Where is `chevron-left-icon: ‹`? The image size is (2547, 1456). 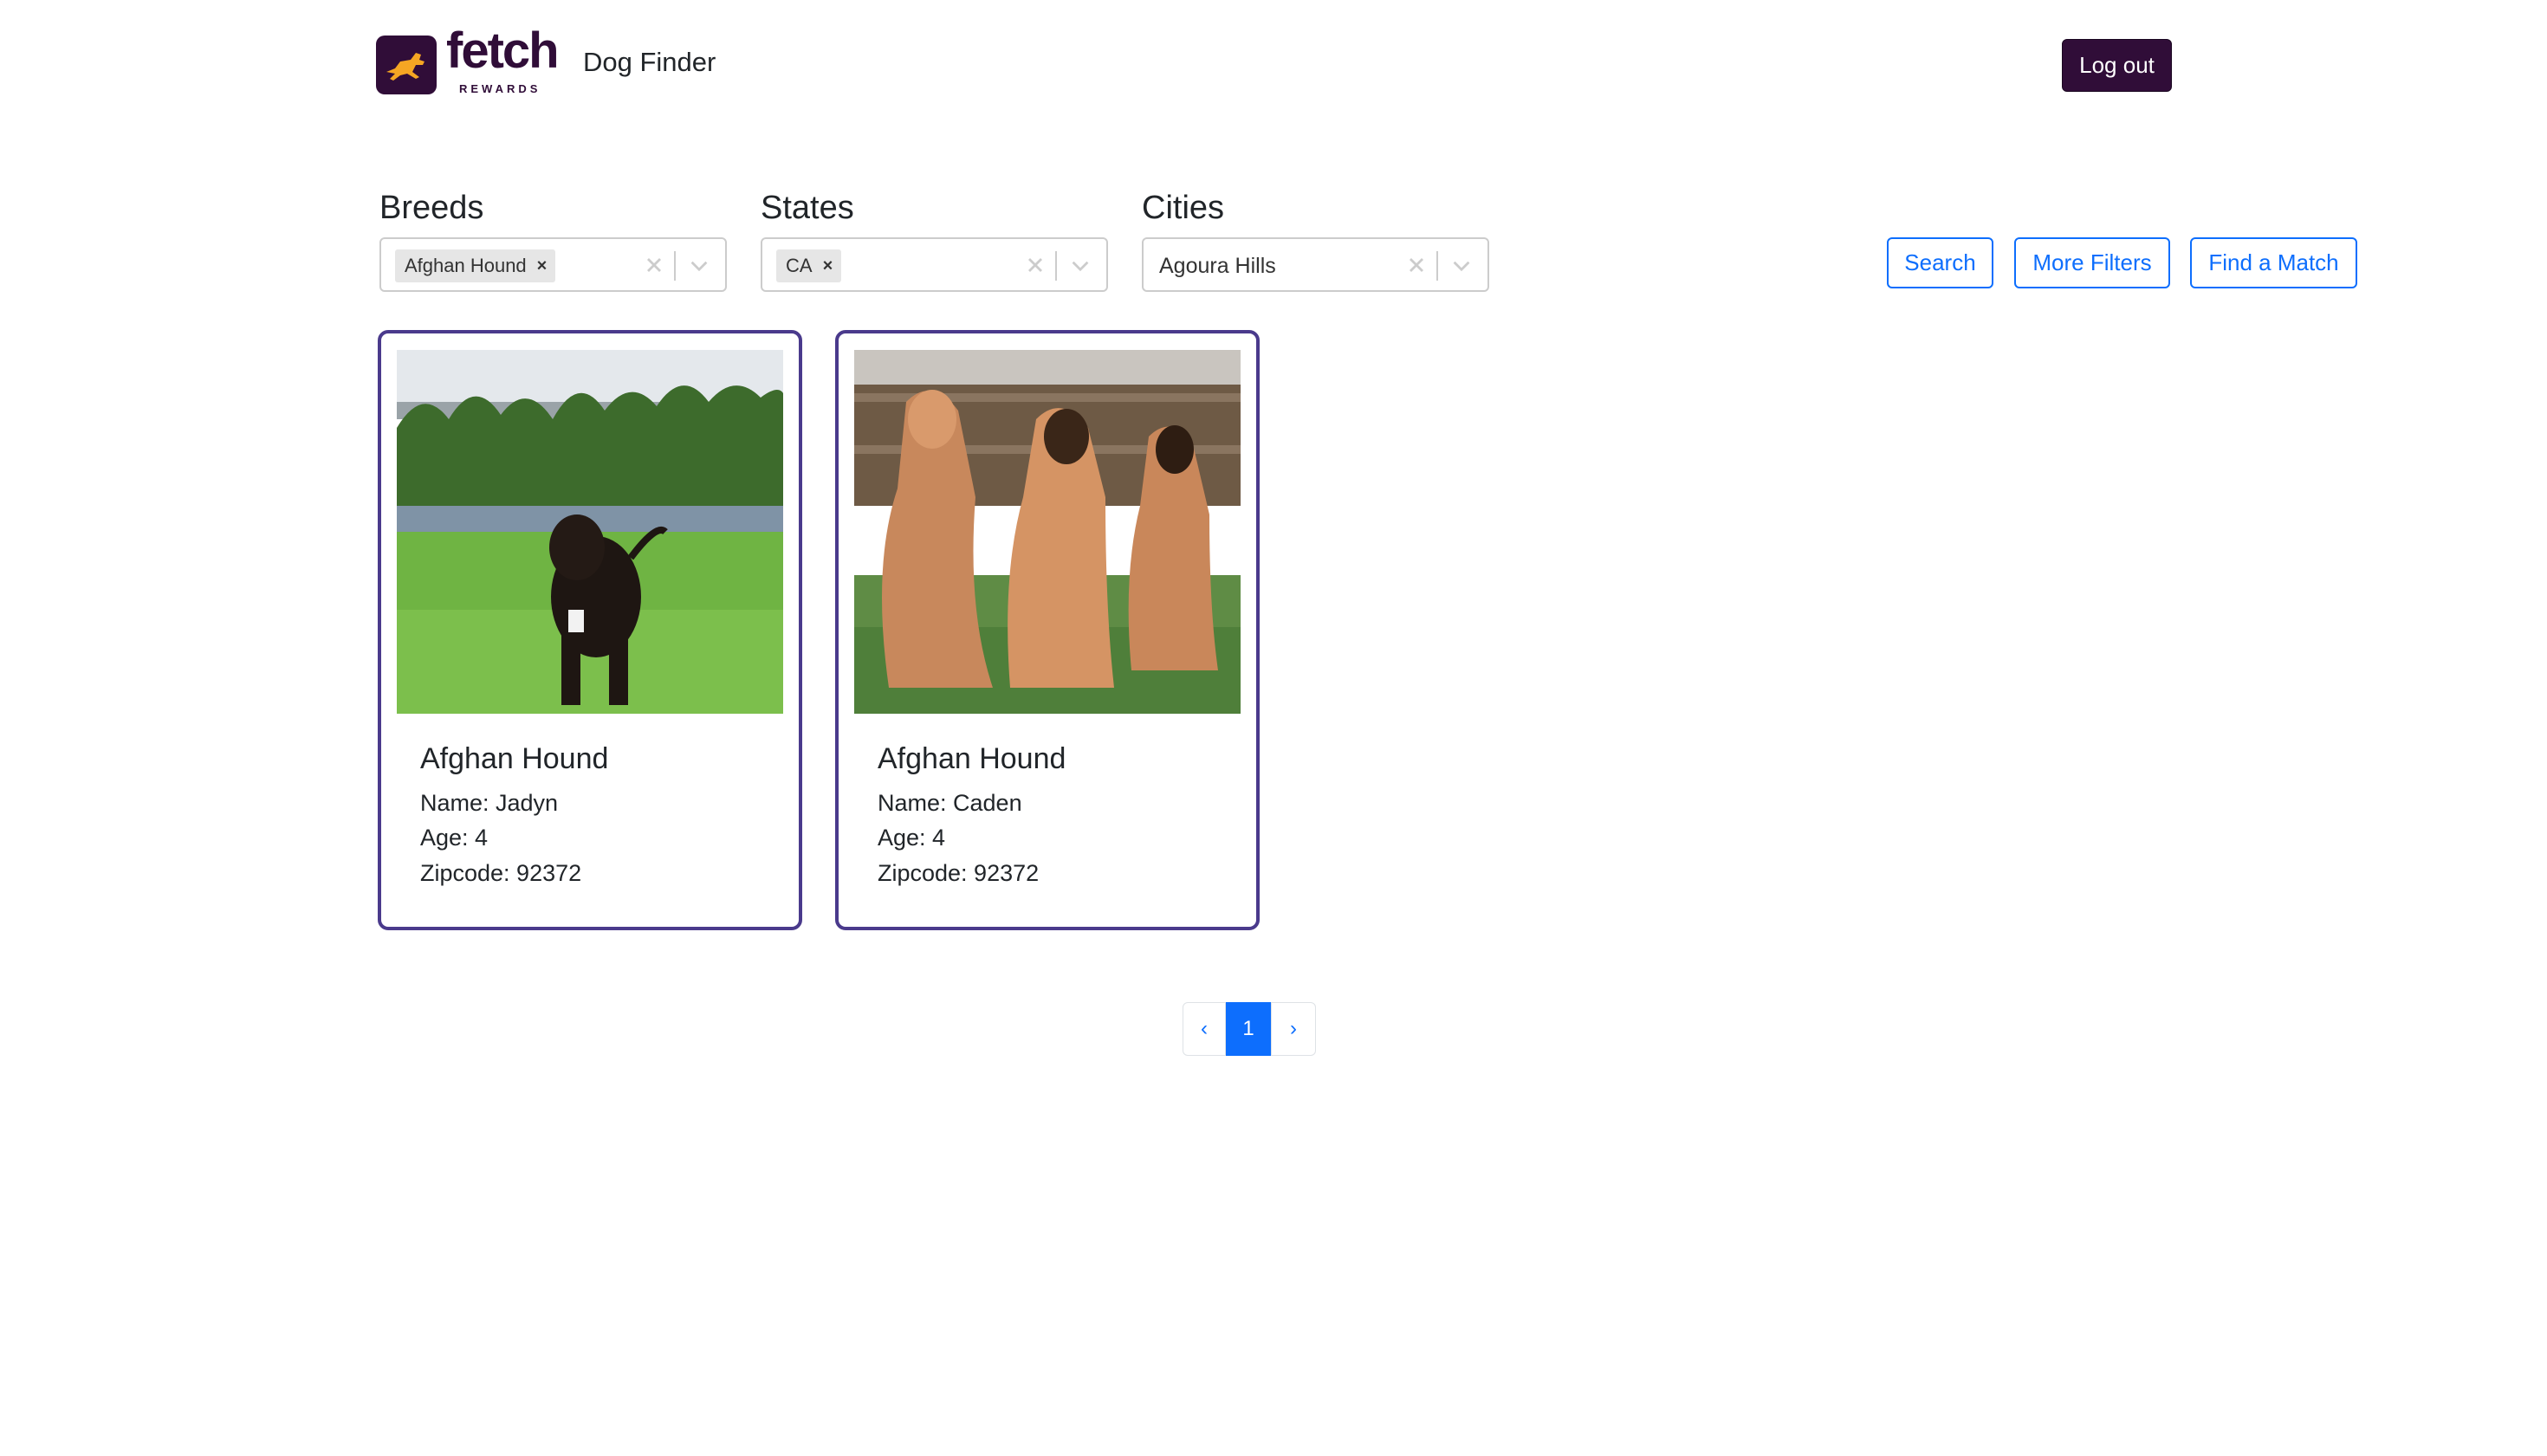 chevron-left-icon: ‹ is located at coordinates (1204, 1029).